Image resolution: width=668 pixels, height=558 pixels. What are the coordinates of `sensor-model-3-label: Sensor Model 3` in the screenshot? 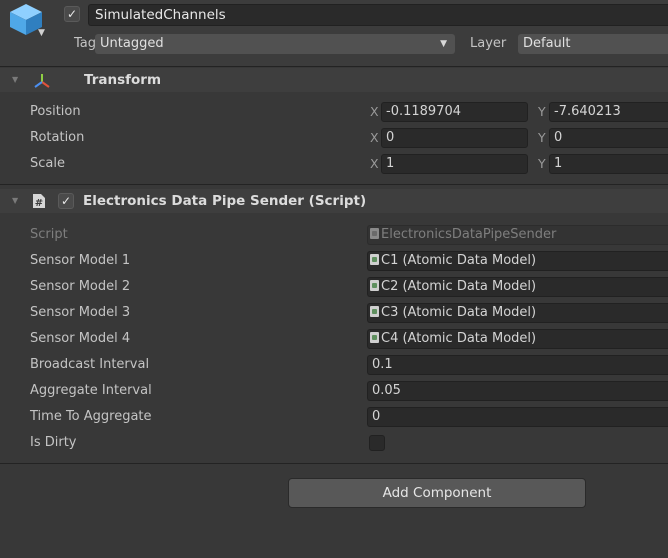 It's located at (80, 312).